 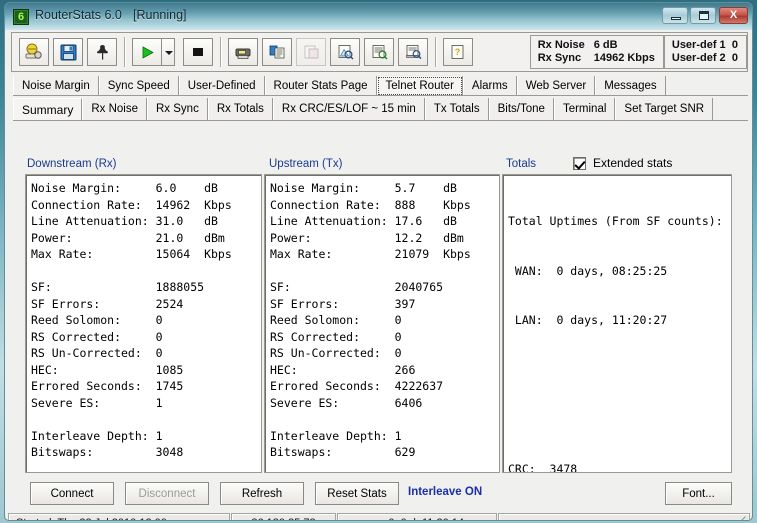 I want to click on close-icon: X, so click(x=733, y=15).